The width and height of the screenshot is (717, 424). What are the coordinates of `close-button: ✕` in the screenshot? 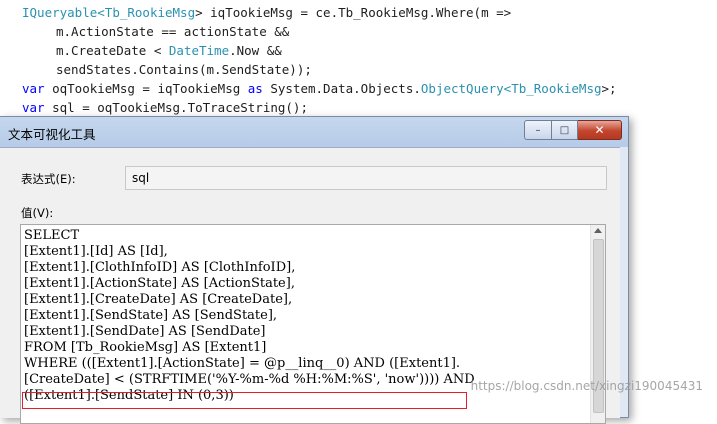 It's located at (600, 130).